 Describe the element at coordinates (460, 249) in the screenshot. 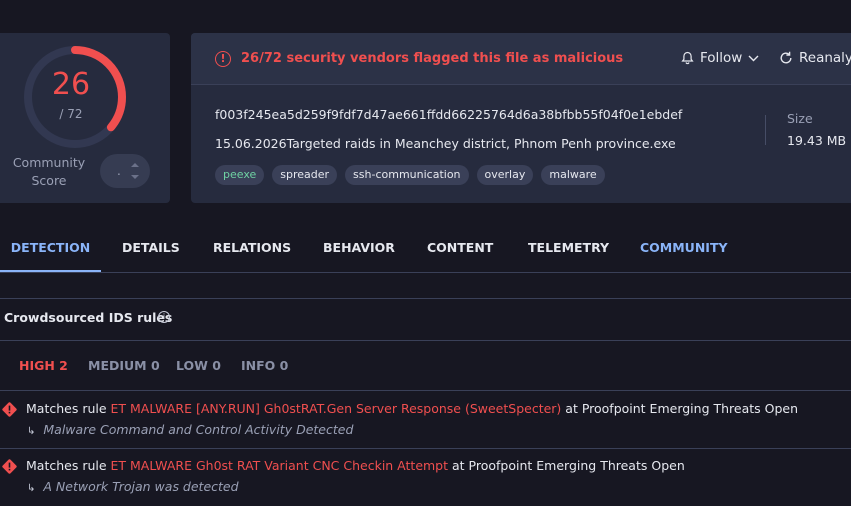

I see `tab-content: CONTENT` at that location.